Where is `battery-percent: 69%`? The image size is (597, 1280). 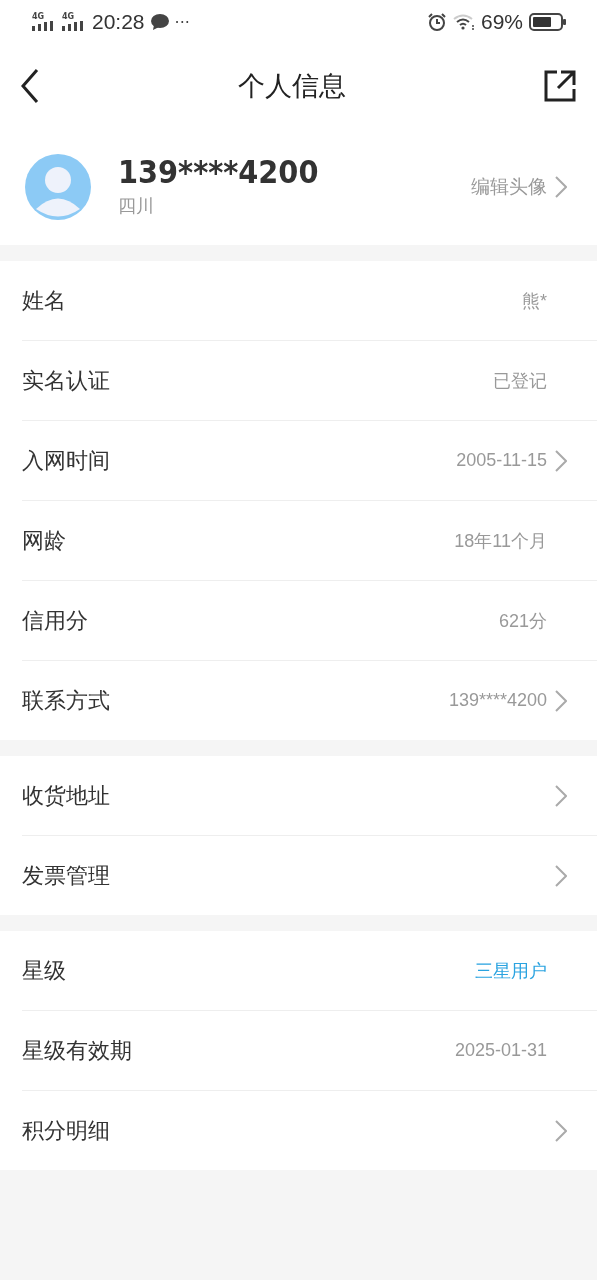 battery-percent: 69% is located at coordinates (501, 22).